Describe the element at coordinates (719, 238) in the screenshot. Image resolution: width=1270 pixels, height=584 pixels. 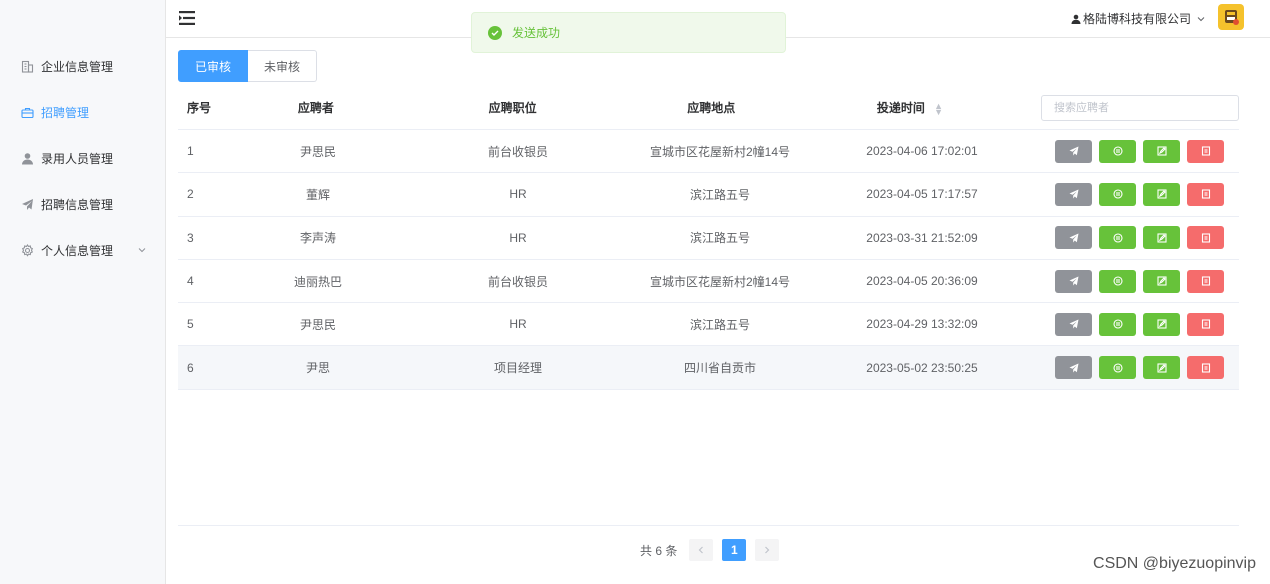
I see `cell-location: 滨江路五号` at that location.